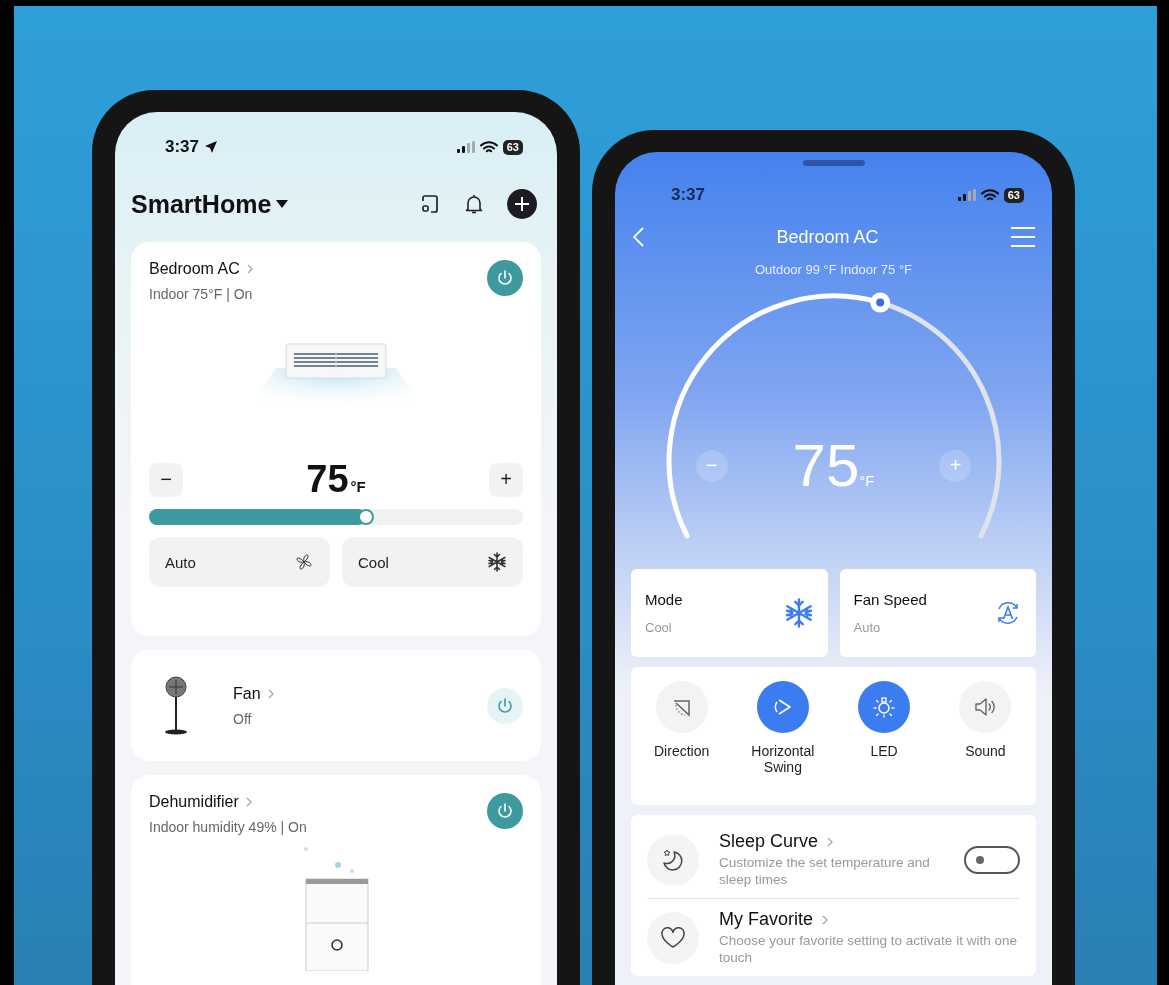 This screenshot has height=985, width=1169. What do you see at coordinates (985, 707) in the screenshot?
I see `speaker-icon` at bounding box center [985, 707].